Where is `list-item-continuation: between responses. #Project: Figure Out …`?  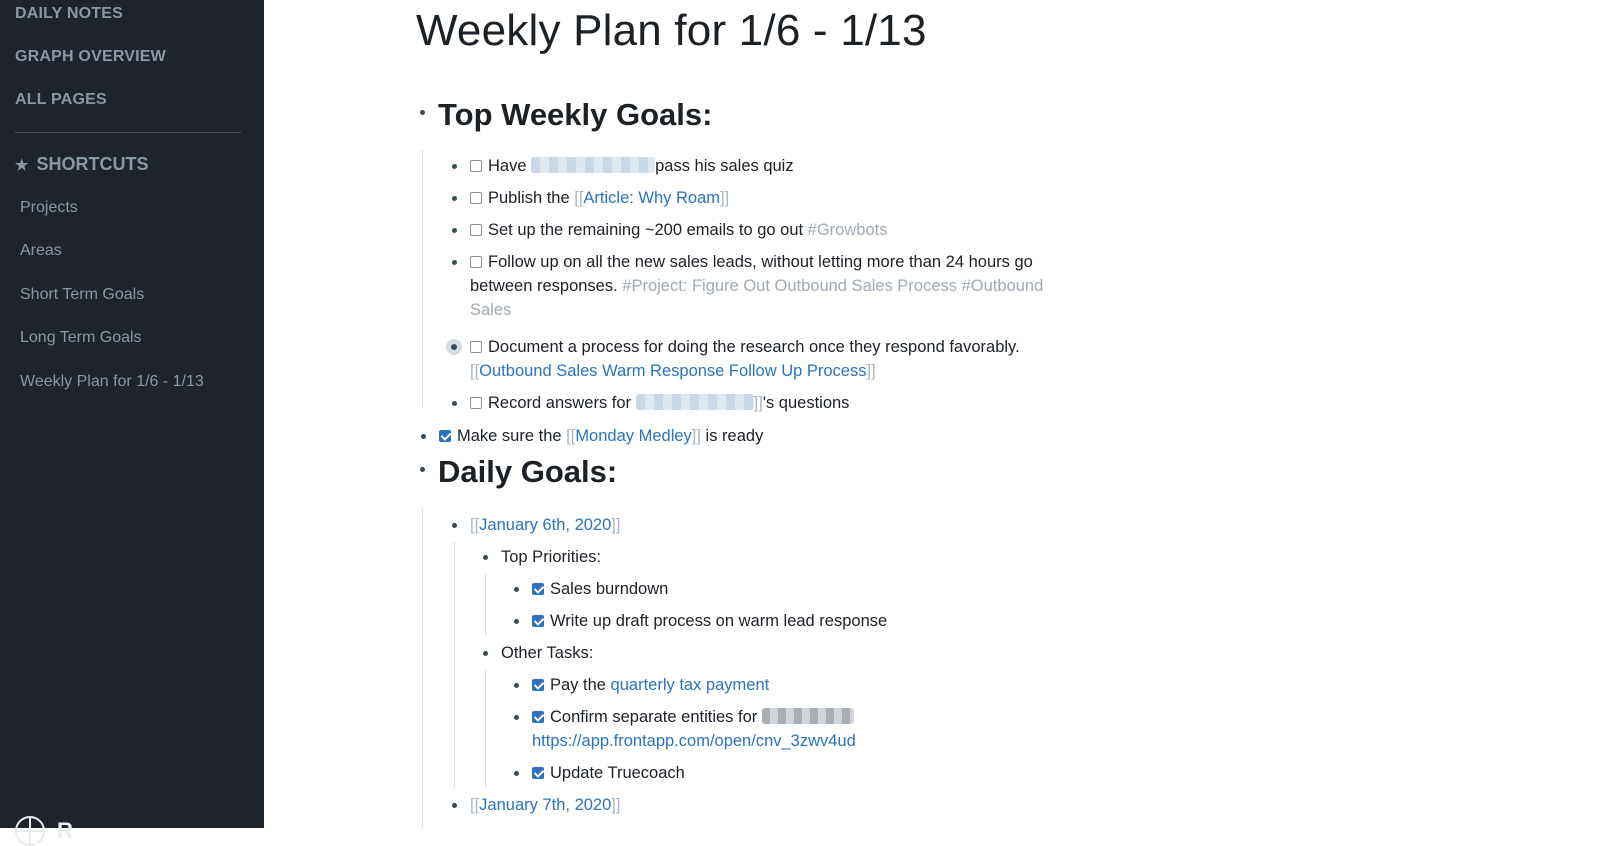 list-item-continuation: between responses. #Project: Figure Out … is located at coordinates (756, 286).